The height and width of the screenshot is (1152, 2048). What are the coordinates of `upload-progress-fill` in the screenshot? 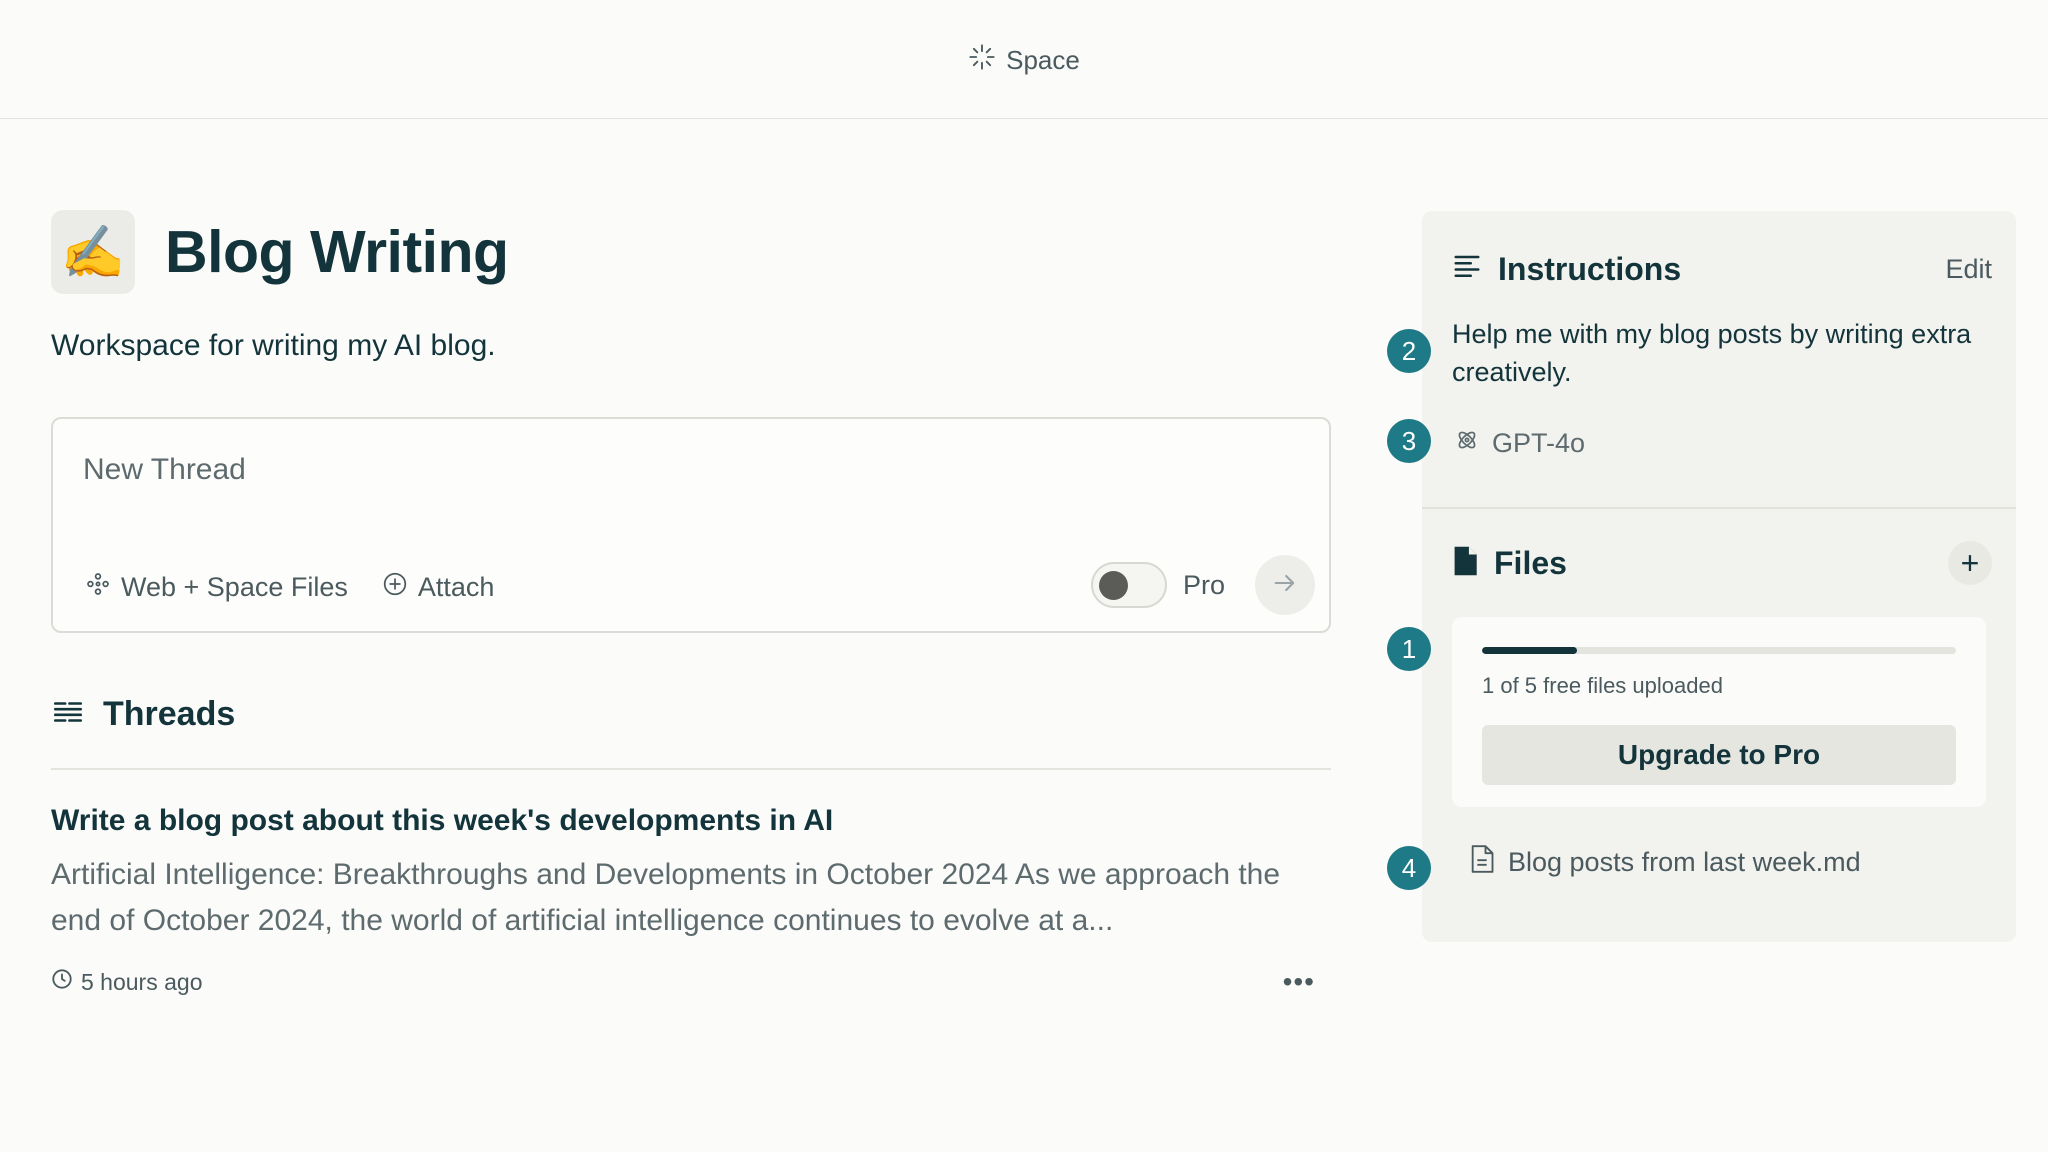 It's located at (1529, 650).